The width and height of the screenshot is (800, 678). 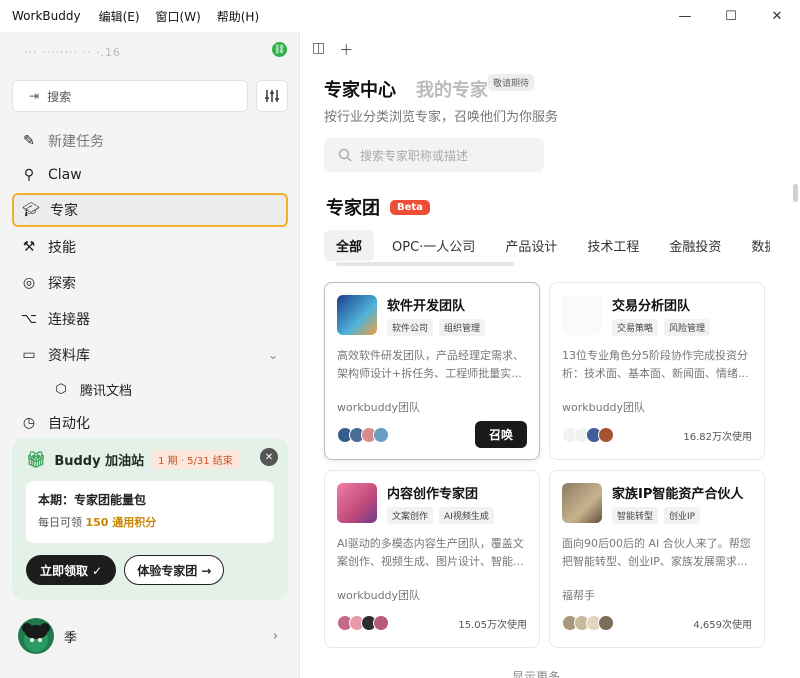 I want to click on card-title: 软件开发团队, so click(x=426, y=306).